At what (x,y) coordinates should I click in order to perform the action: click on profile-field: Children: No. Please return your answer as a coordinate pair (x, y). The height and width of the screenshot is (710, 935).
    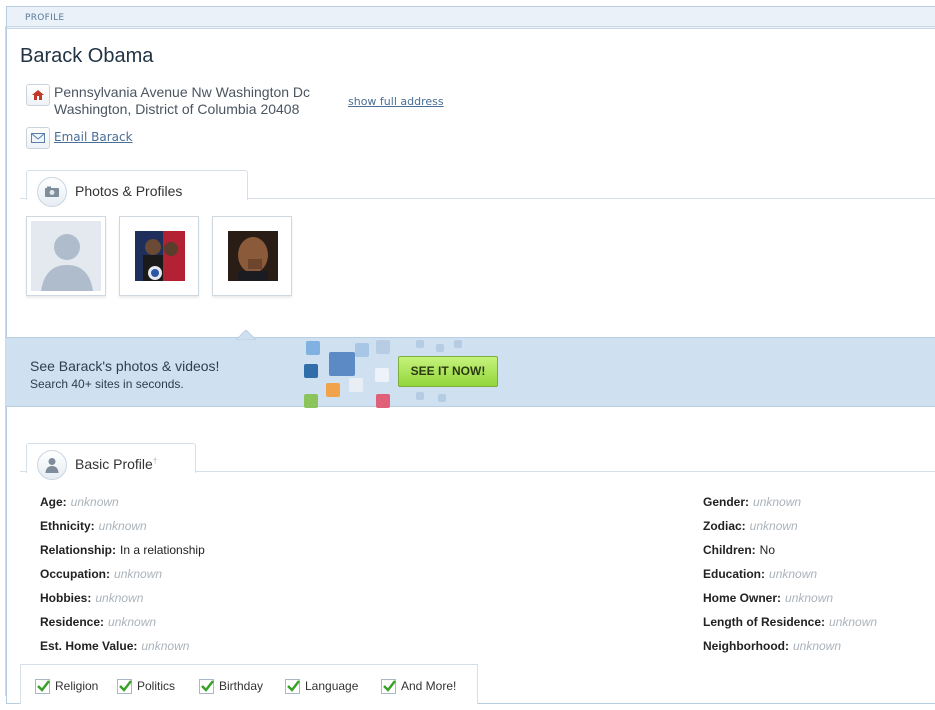
    Looking at the image, I should click on (739, 550).